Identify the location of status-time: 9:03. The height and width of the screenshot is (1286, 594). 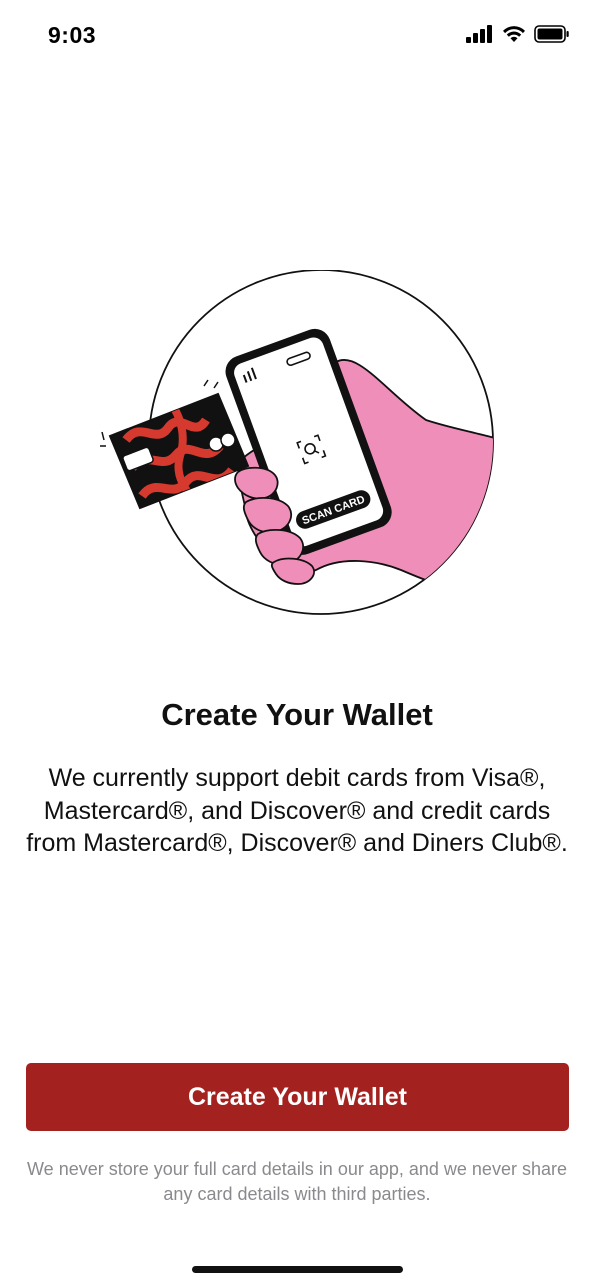
(72, 35).